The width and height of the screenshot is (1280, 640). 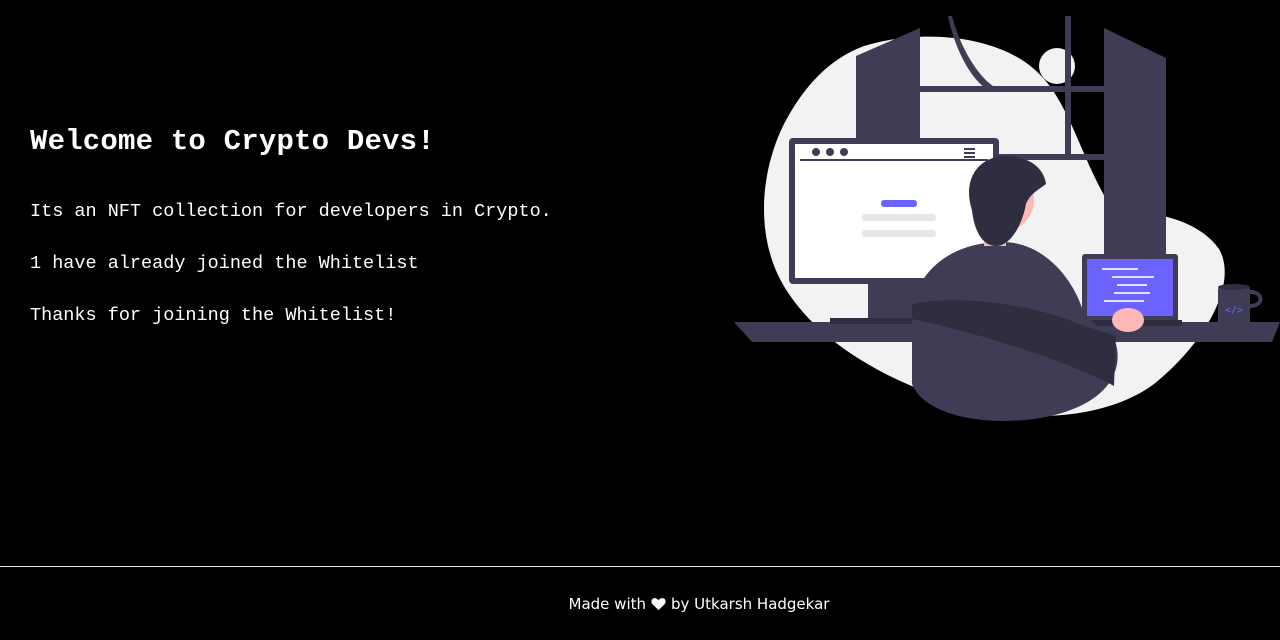 I want to click on heart-icon, so click(x=658, y=603).